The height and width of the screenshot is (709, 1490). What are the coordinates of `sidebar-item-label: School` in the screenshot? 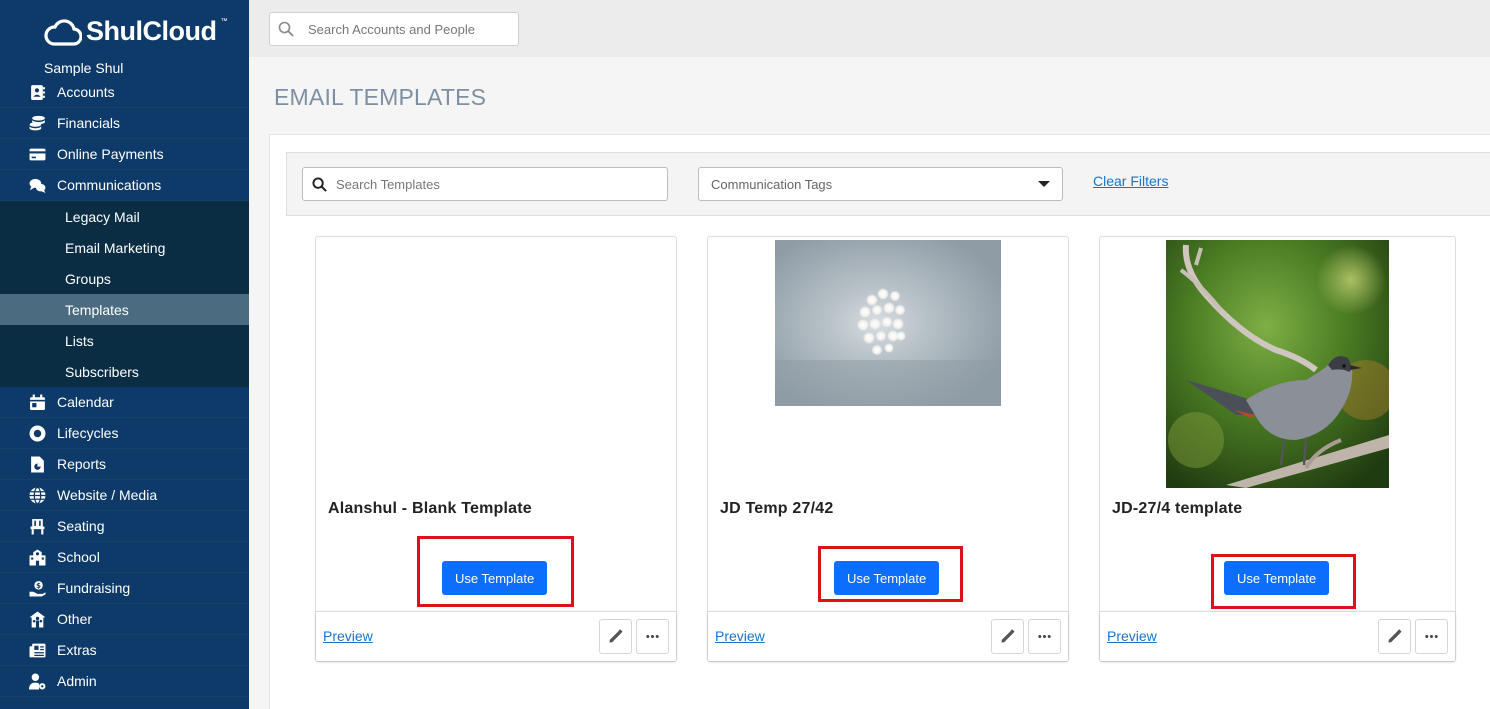 It's located at (78, 557).